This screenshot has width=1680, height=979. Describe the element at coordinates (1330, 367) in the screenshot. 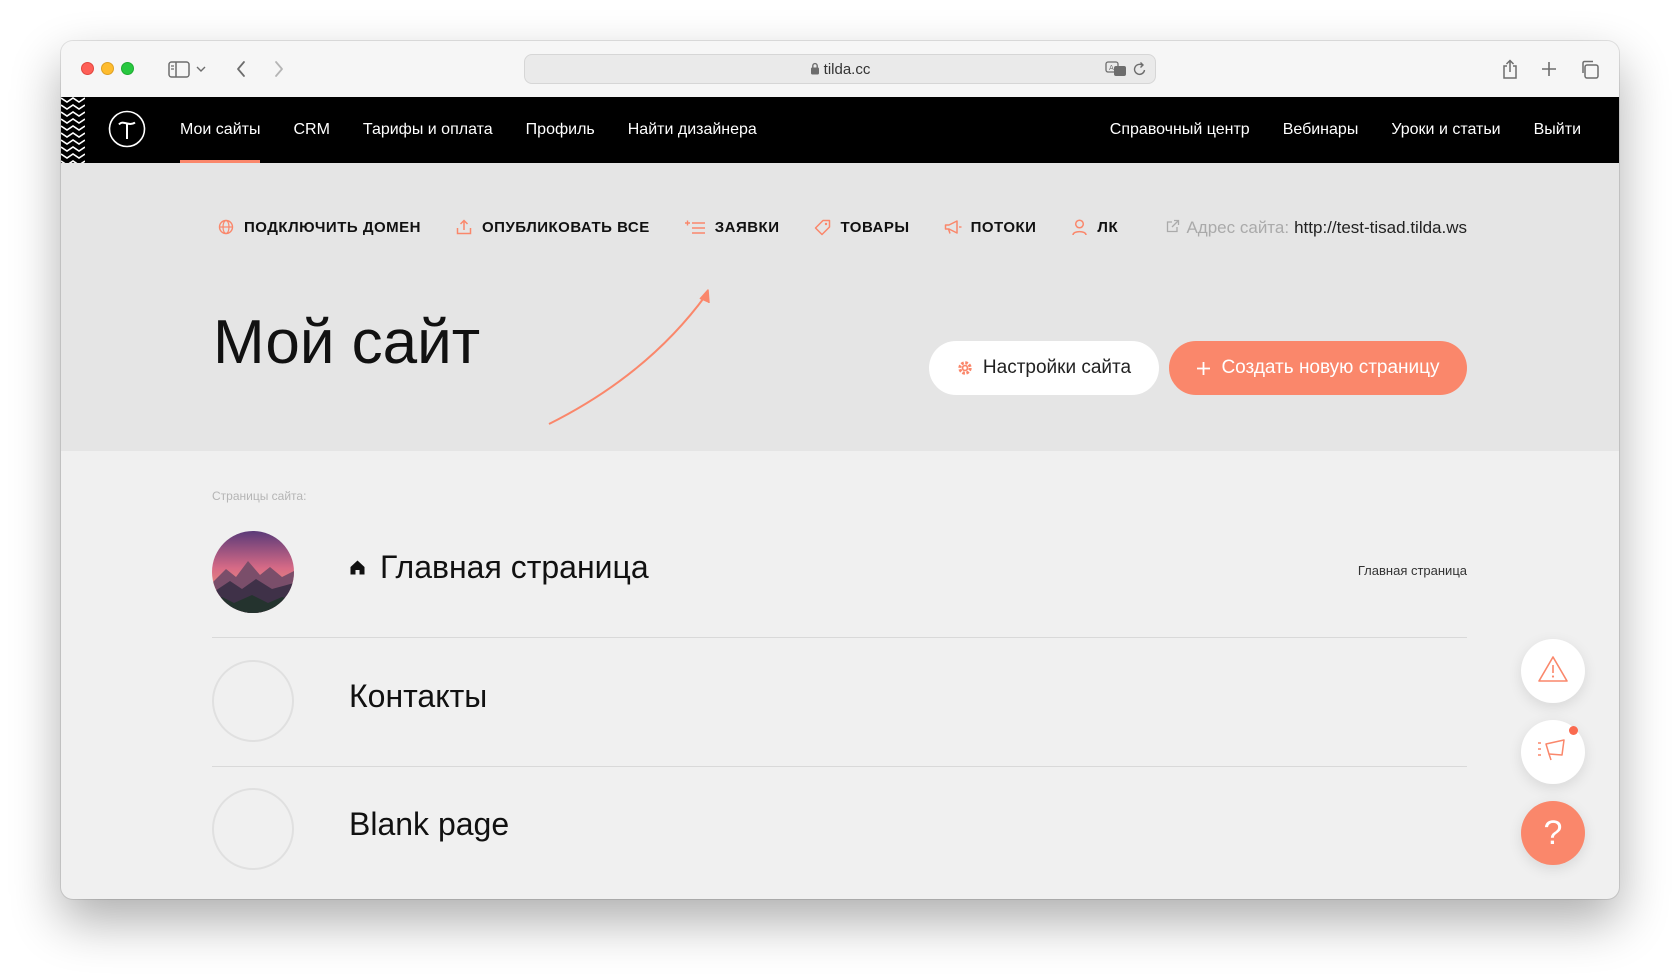

I see `create-page-label: Создать новую страницу` at that location.